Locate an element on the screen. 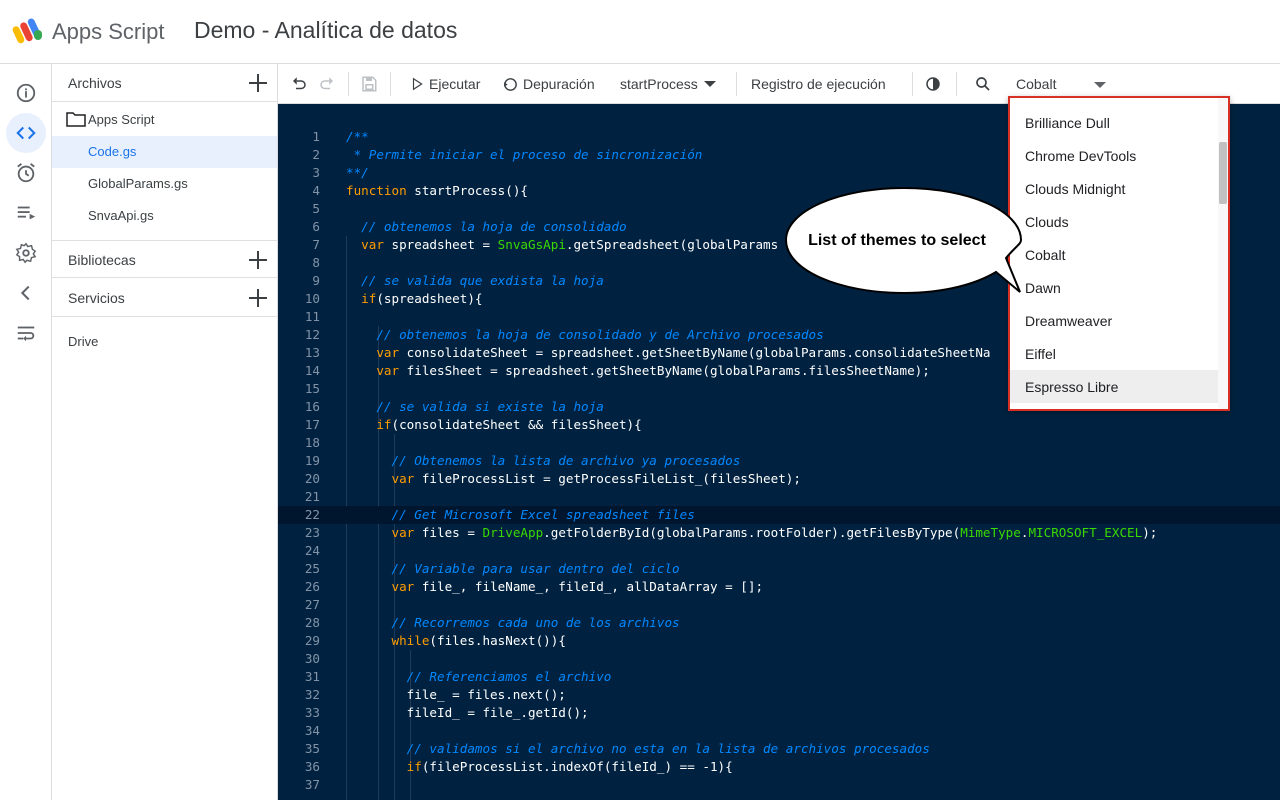 Image resolution: width=1280 pixels, height=800 pixels. theme-option: Brilliance Dull is located at coordinates (1115, 122).